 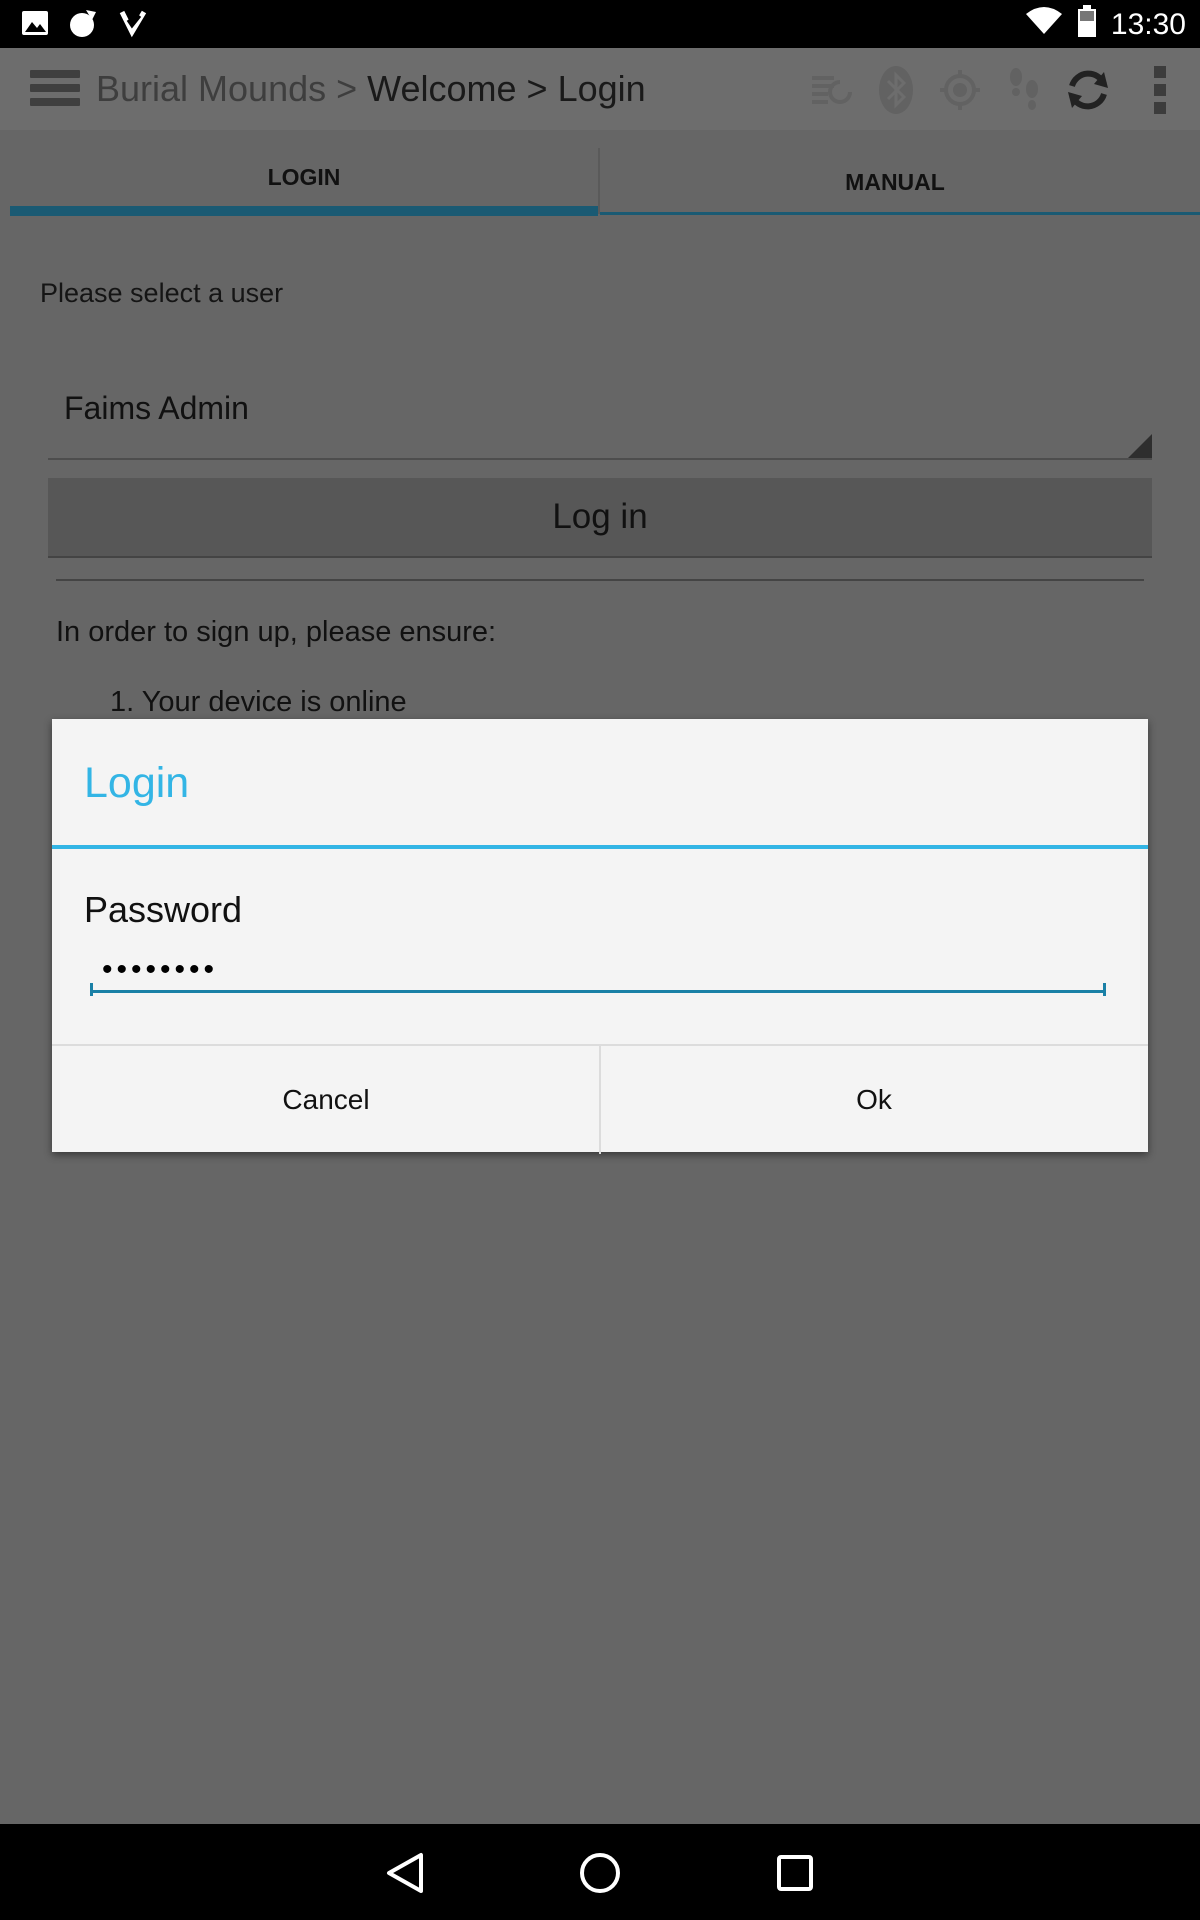 What do you see at coordinates (137, 783) in the screenshot?
I see `dialog-title: Login` at bounding box center [137, 783].